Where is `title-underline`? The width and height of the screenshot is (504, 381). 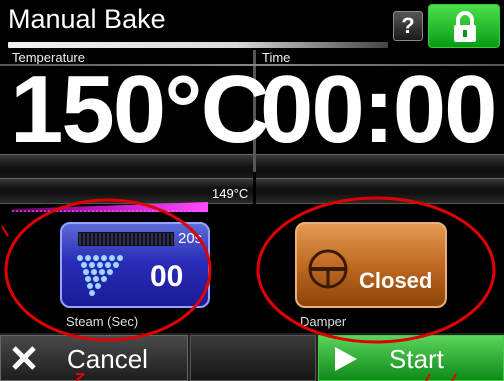 title-underline is located at coordinates (198, 45).